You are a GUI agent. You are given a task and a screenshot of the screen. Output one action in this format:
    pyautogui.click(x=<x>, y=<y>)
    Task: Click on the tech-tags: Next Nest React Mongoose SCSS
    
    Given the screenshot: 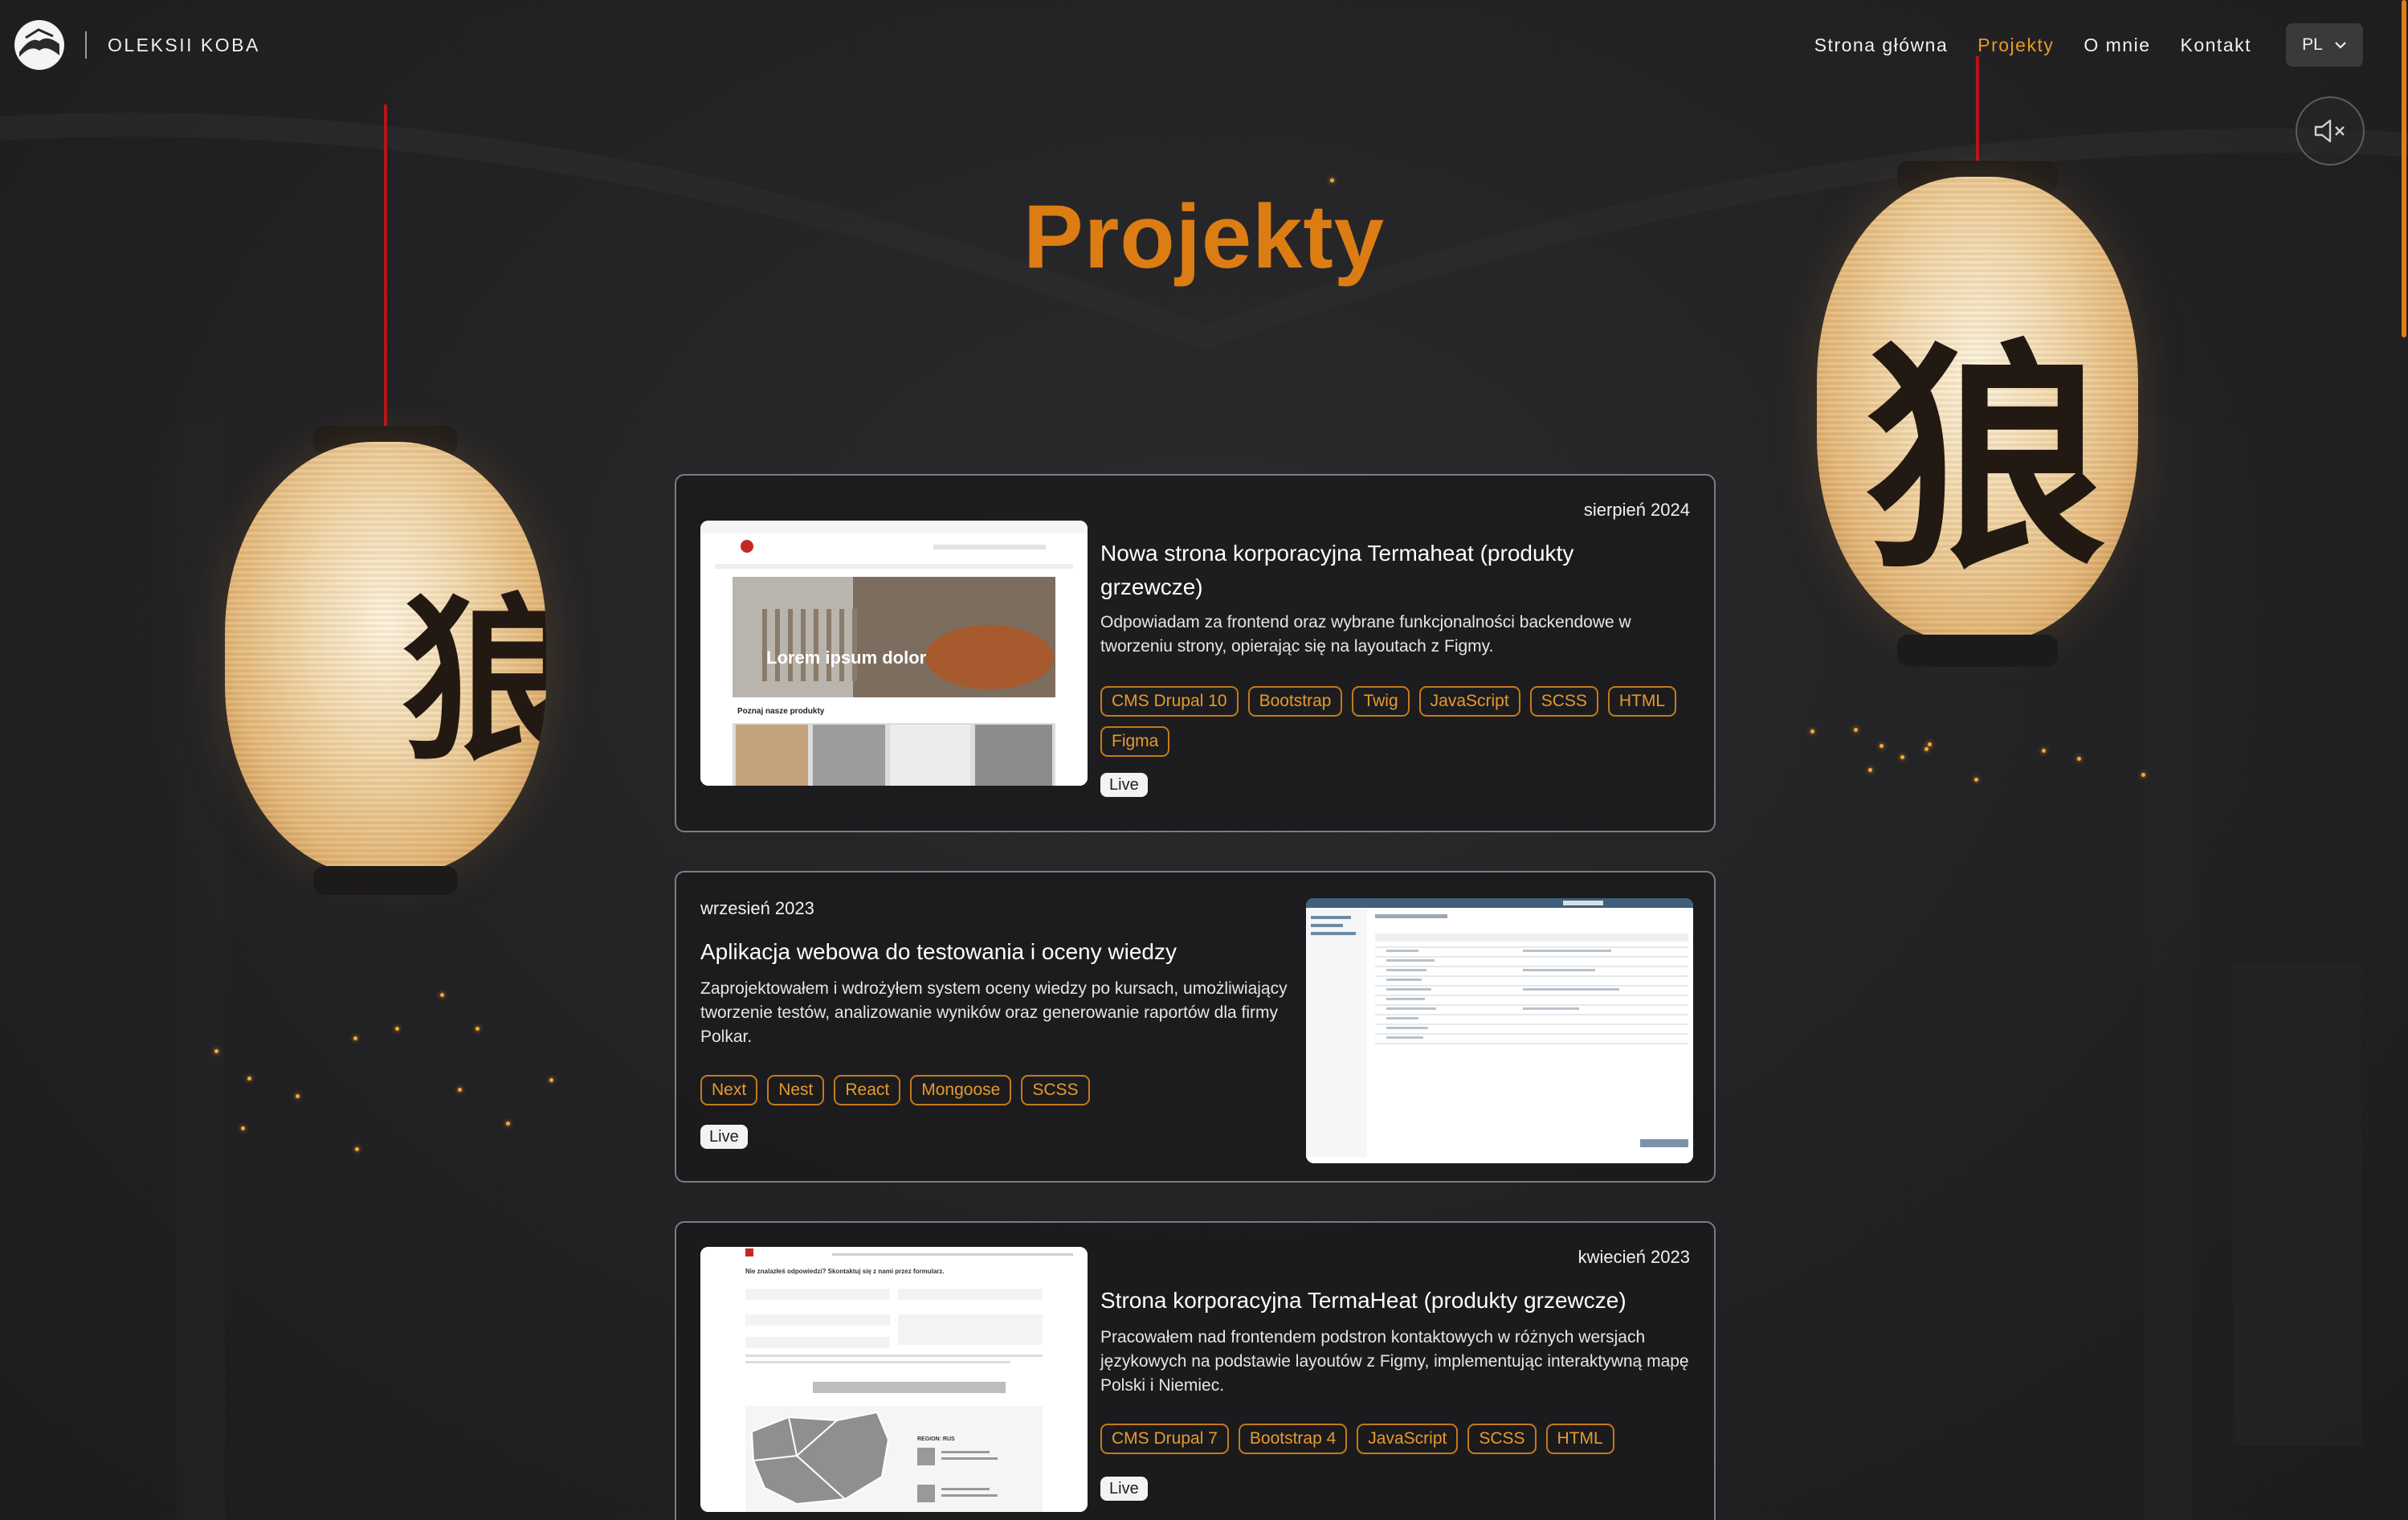 What is the action you would take?
    pyautogui.click(x=997, y=1090)
    